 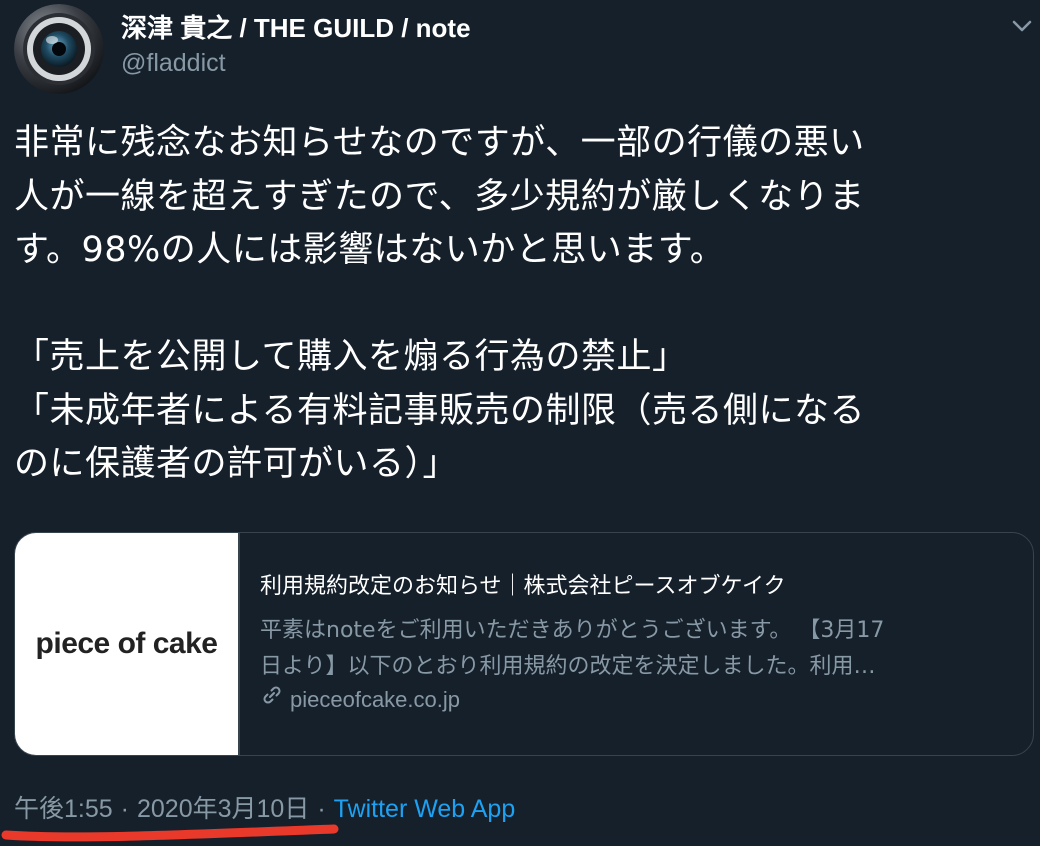 I want to click on tweet-line: す。98%の人には影響はないかと思います。, so click(x=370, y=250).